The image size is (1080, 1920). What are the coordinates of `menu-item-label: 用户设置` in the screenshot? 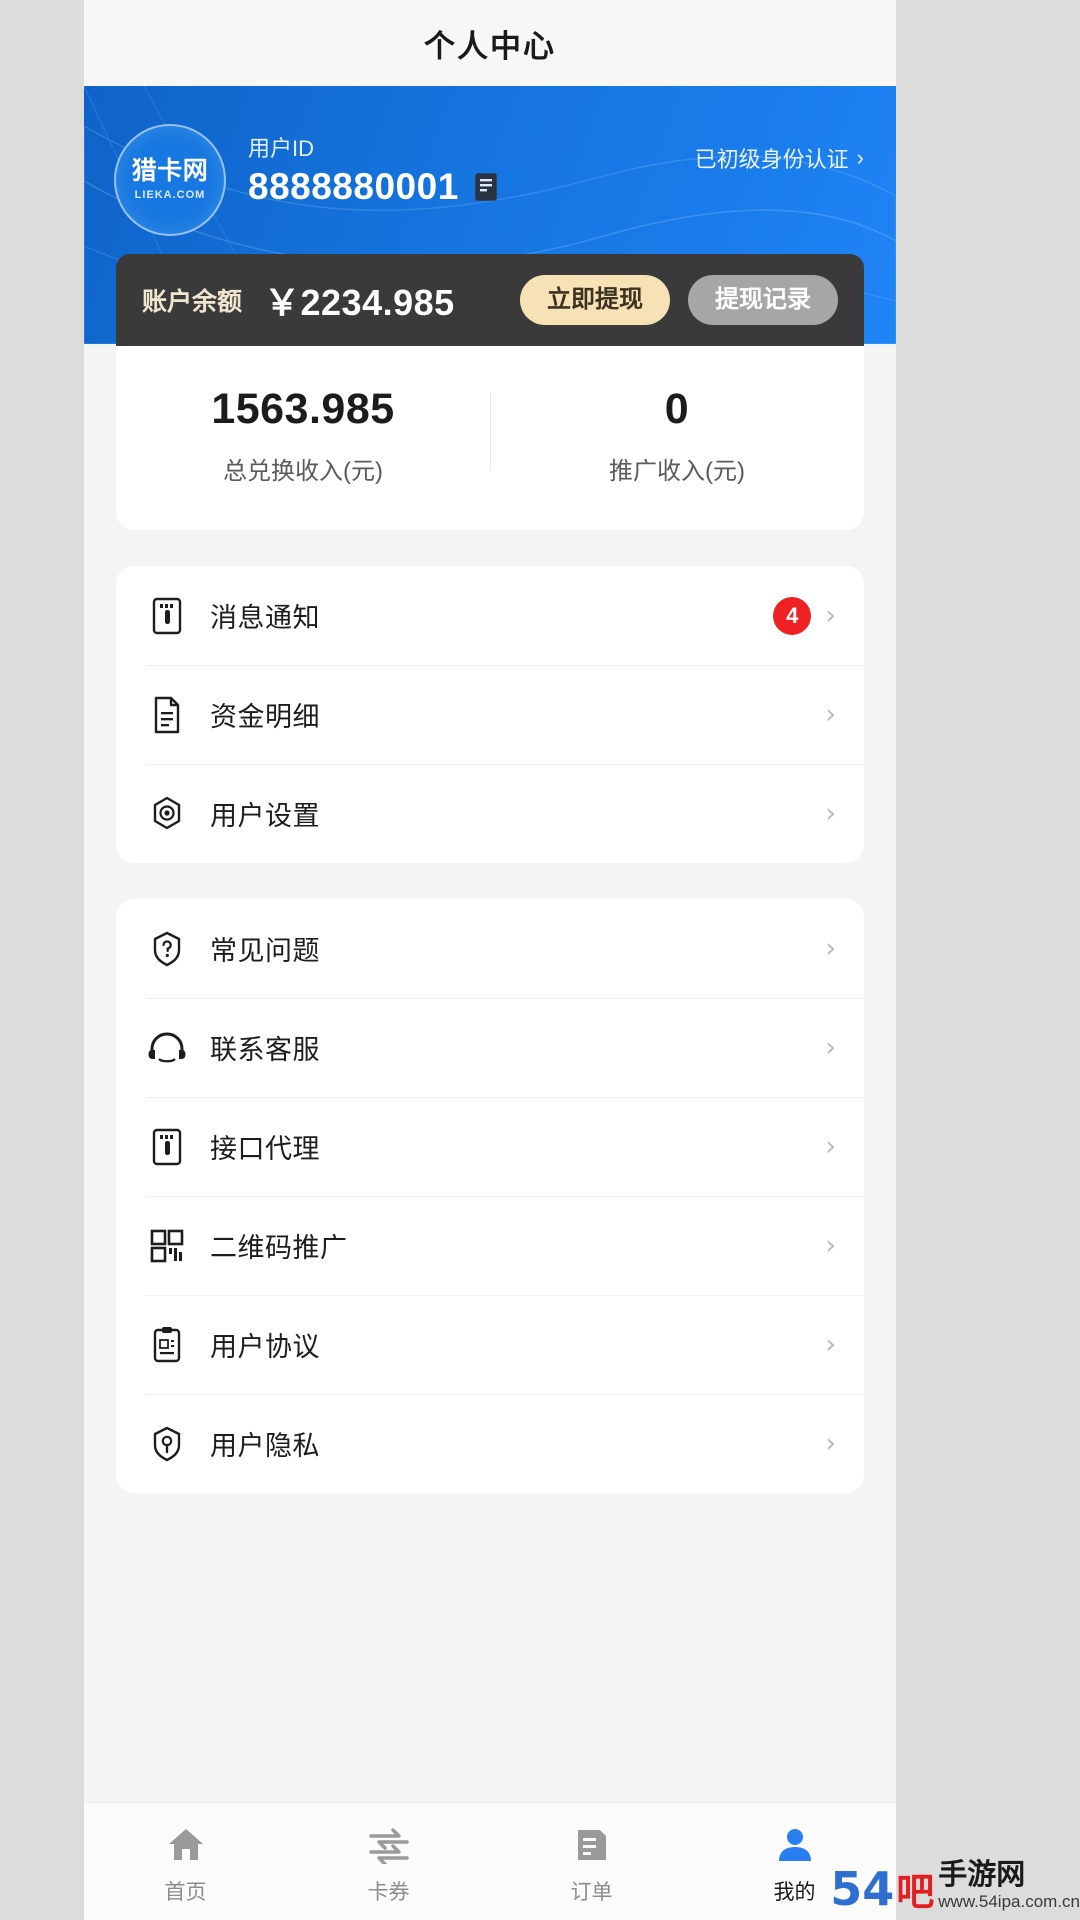 It's located at (265, 816).